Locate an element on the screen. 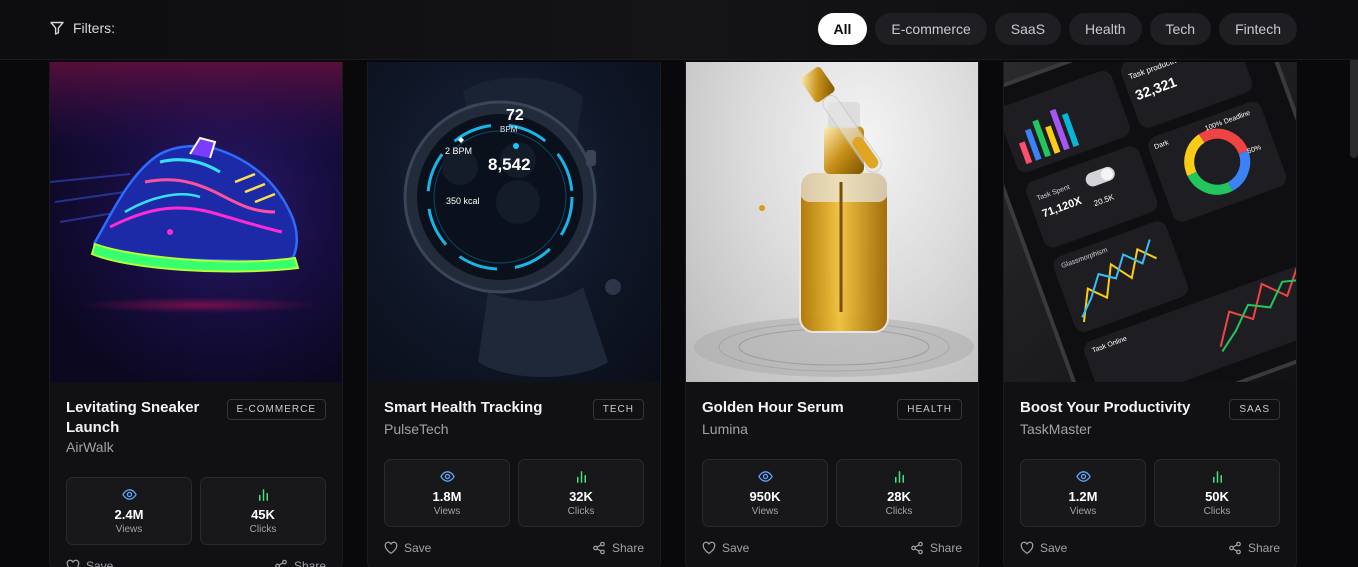  views-value: 1.8M is located at coordinates (447, 496).